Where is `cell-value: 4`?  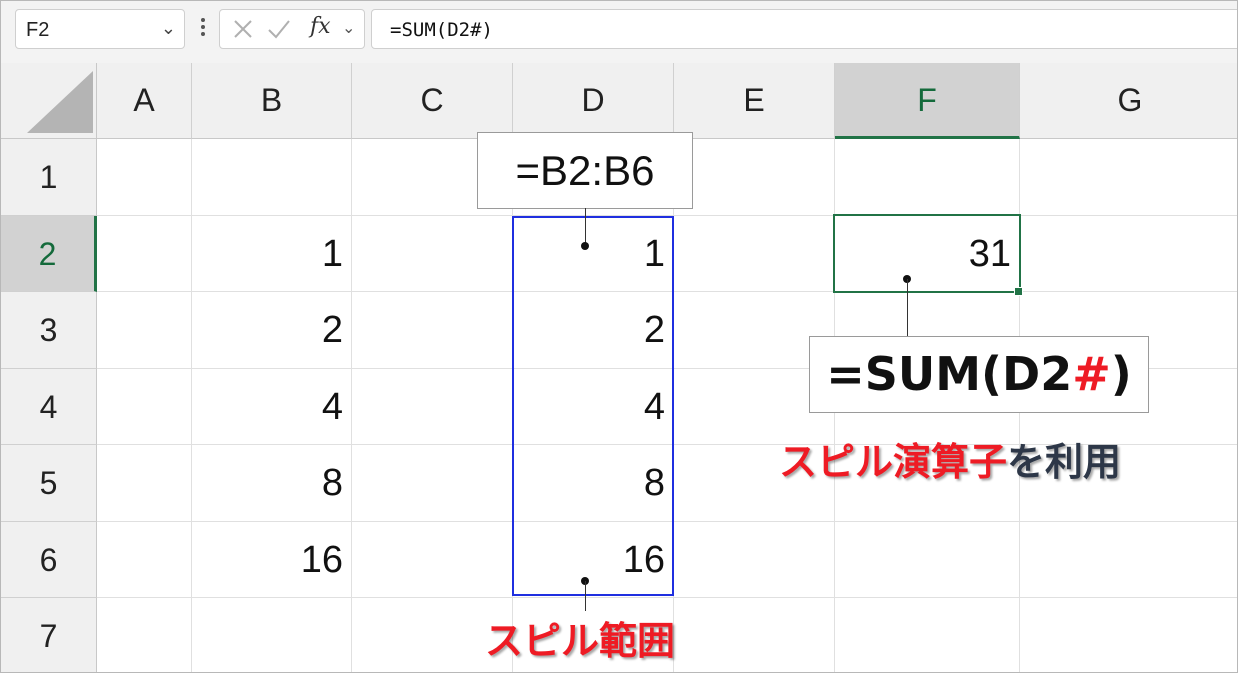 cell-value: 4 is located at coordinates (332, 407).